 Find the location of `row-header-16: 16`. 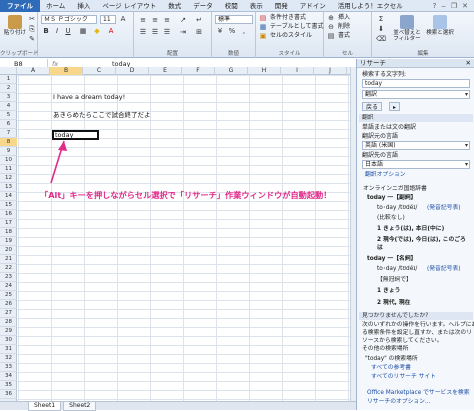

row-header-16: 16 is located at coordinates (8, 214).